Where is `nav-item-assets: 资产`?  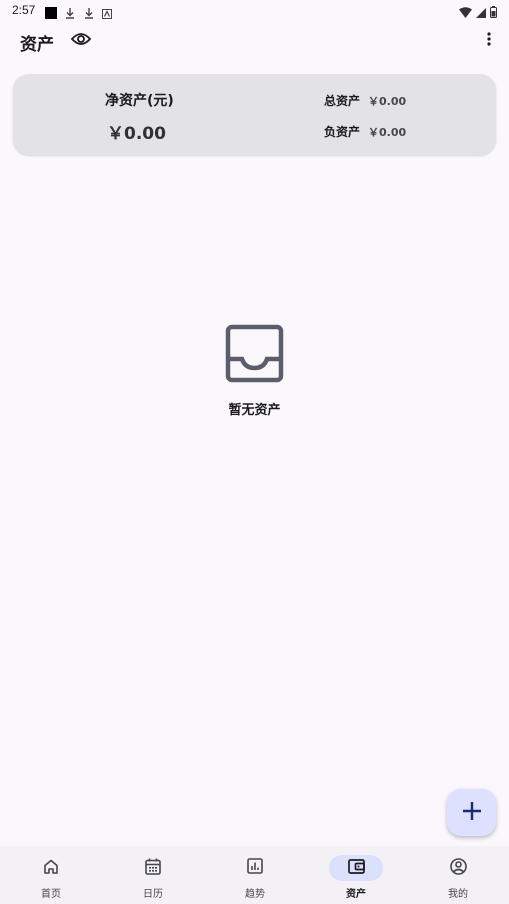
nav-item-assets: 资产 is located at coordinates (356, 875).